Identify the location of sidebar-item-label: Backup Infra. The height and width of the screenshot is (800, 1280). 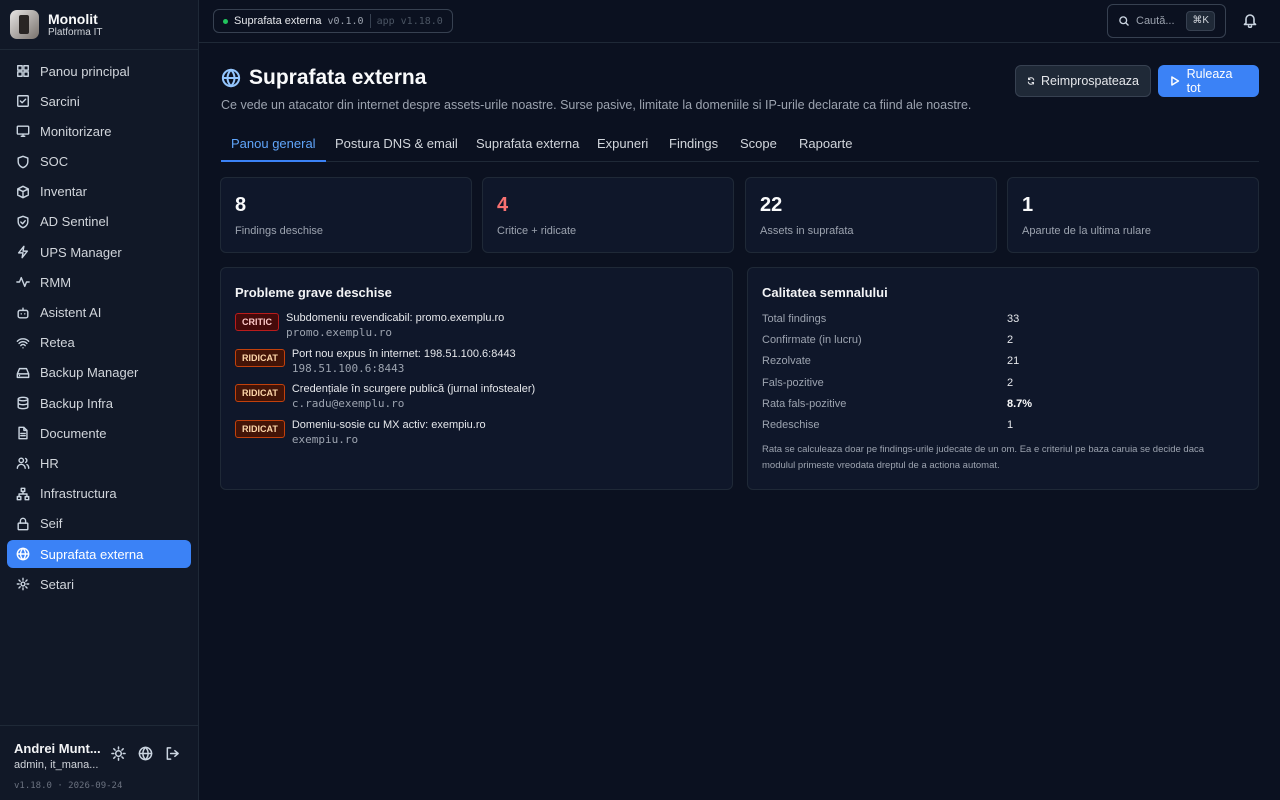
(76, 403).